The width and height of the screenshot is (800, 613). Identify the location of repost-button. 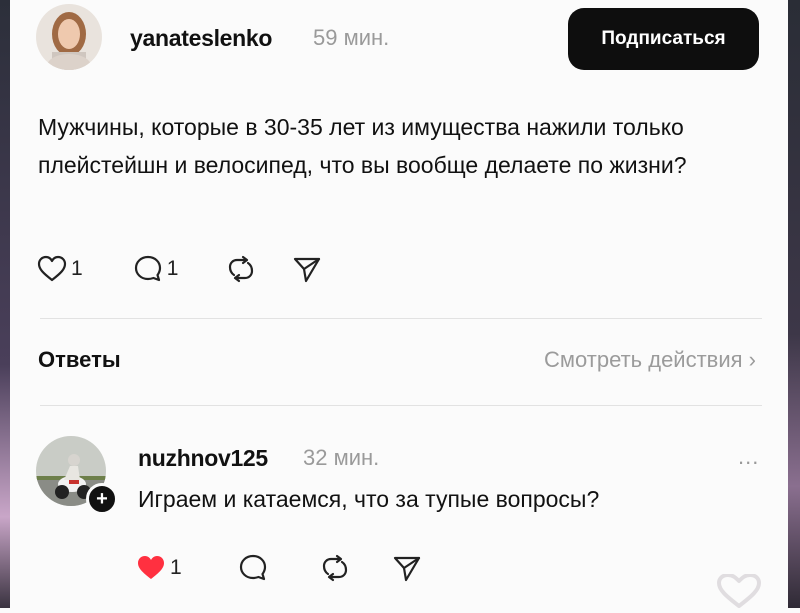
(241, 269).